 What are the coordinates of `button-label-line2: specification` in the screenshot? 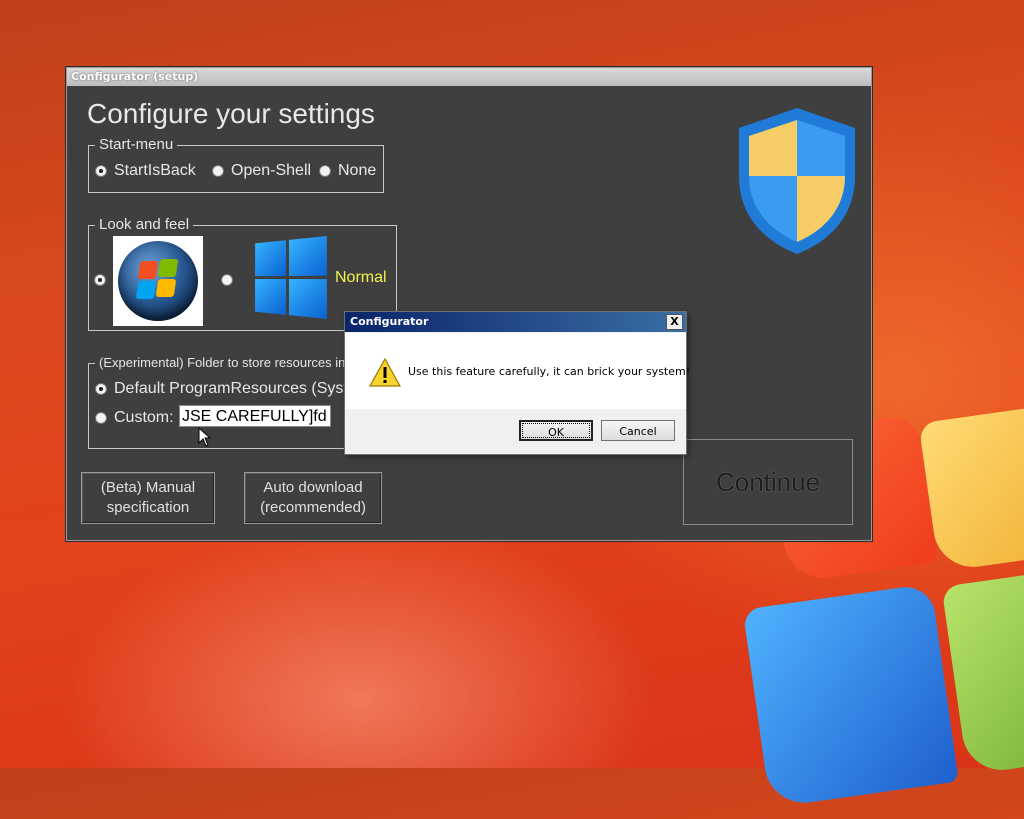 It's located at (148, 508).